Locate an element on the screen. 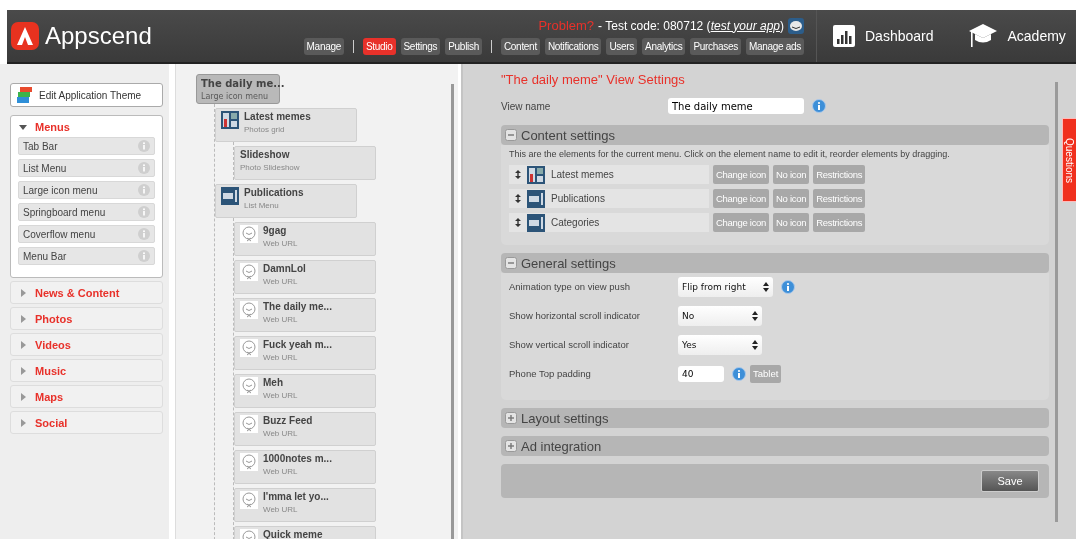 The height and width of the screenshot is (539, 1076). test-app-link: test your app is located at coordinates (745, 25).